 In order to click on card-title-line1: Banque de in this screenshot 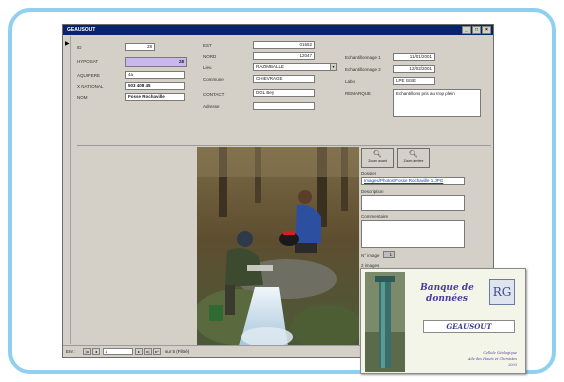, I will do `click(447, 288)`.